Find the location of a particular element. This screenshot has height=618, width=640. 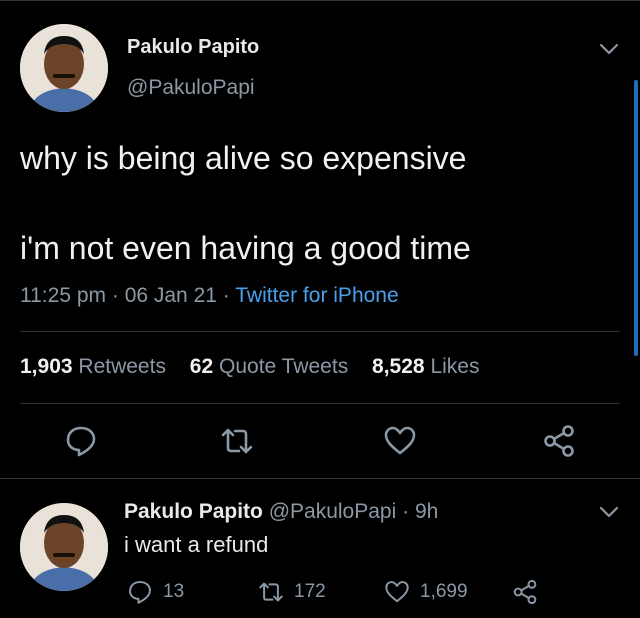

tweet-source: Twitter for iPhone is located at coordinates (316, 295).